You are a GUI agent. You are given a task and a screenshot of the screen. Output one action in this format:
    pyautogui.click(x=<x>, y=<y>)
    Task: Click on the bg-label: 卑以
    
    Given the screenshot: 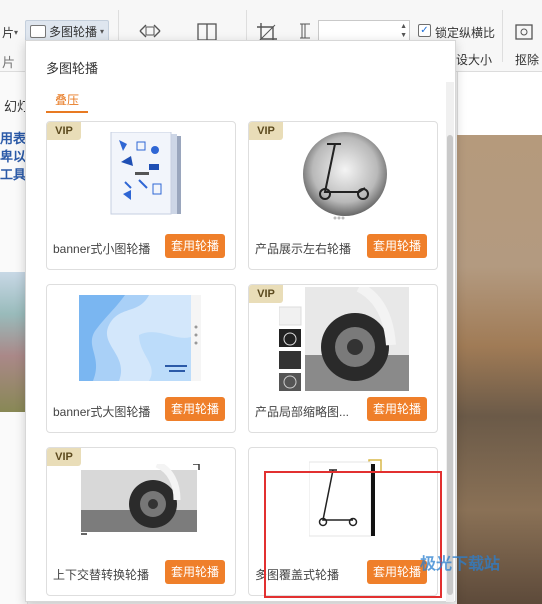 What is the action you would take?
    pyautogui.click(x=13, y=156)
    